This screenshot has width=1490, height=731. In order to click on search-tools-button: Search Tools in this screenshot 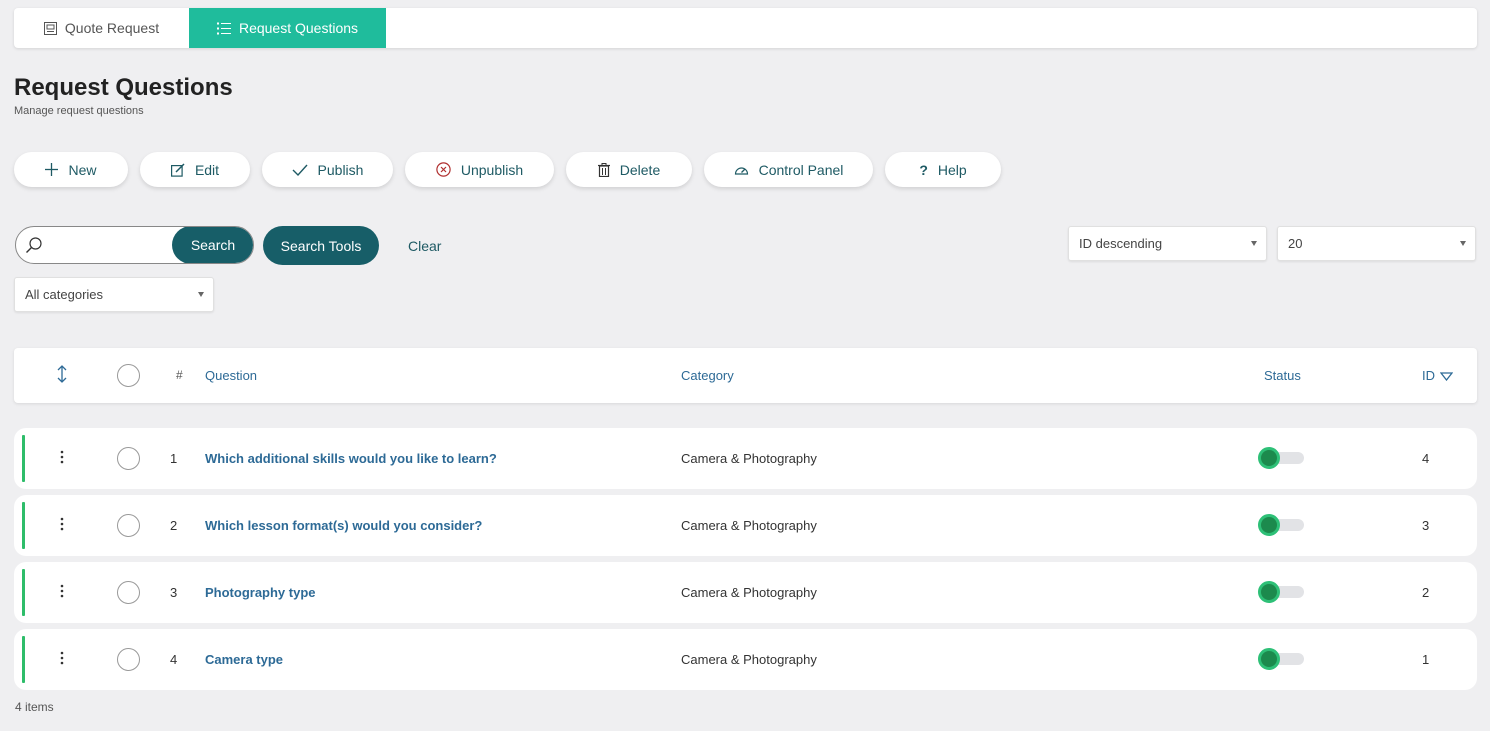, I will do `click(321, 245)`.